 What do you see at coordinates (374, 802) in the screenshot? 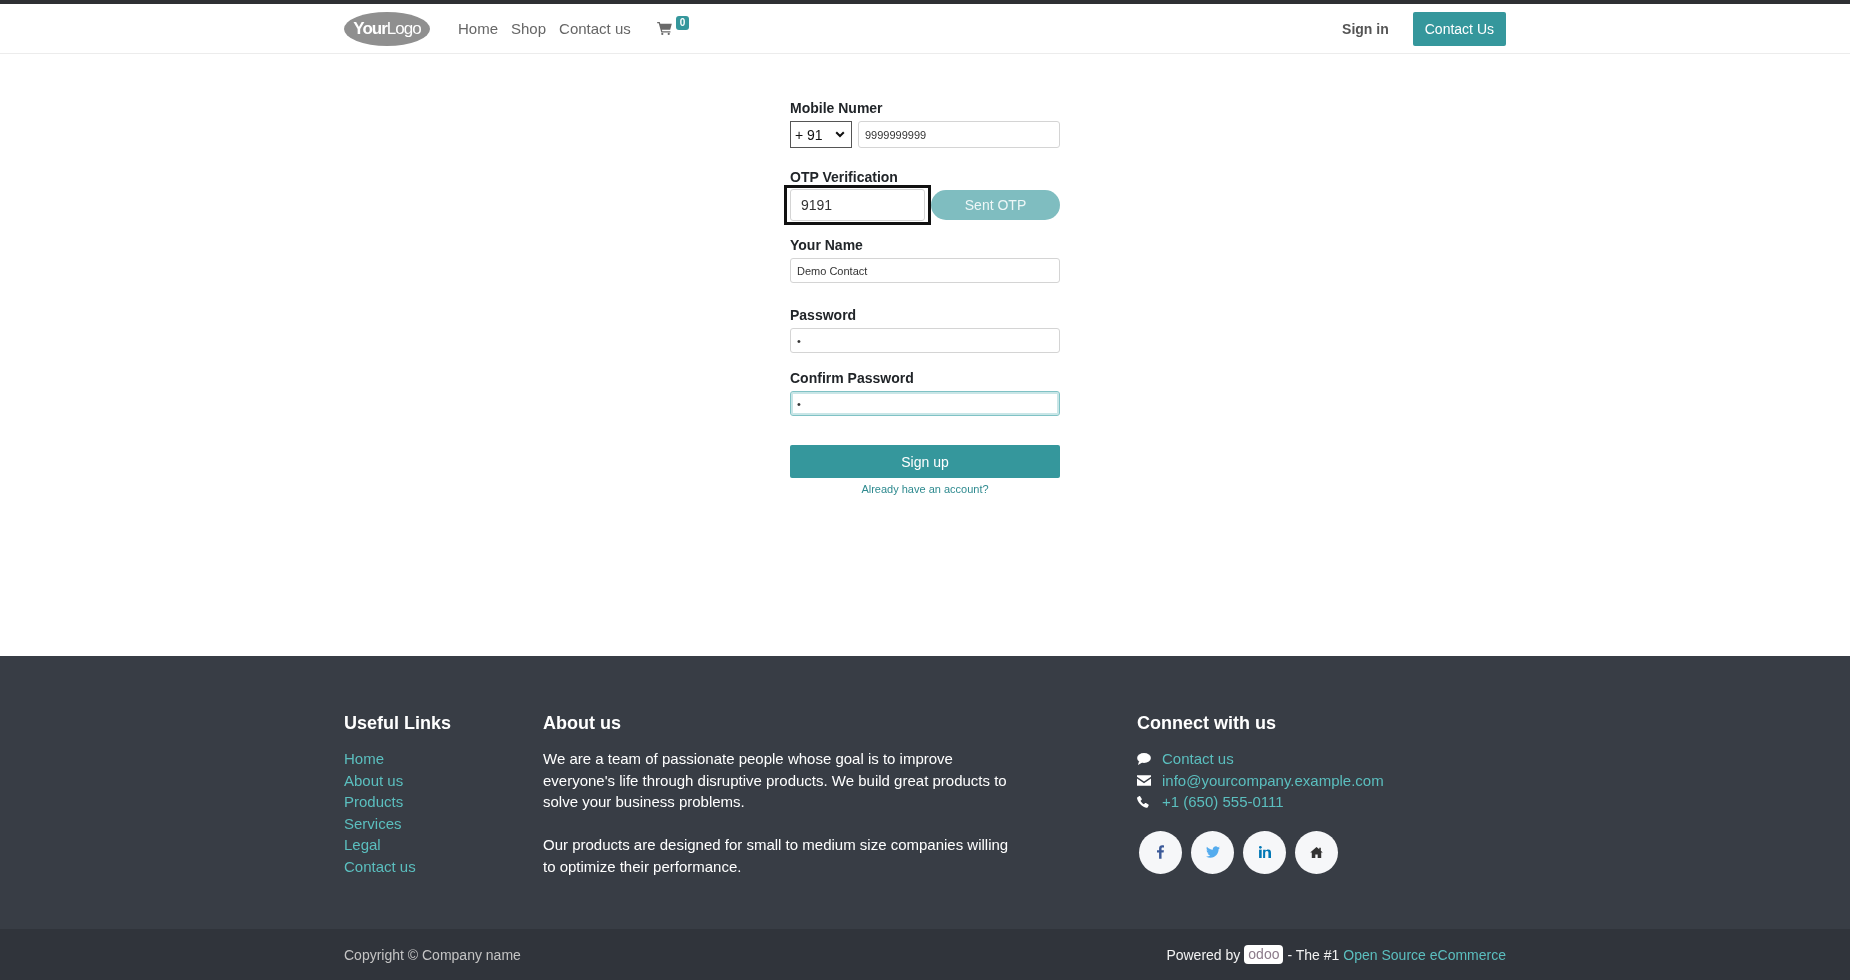
I see `footer-link: Products` at bounding box center [374, 802].